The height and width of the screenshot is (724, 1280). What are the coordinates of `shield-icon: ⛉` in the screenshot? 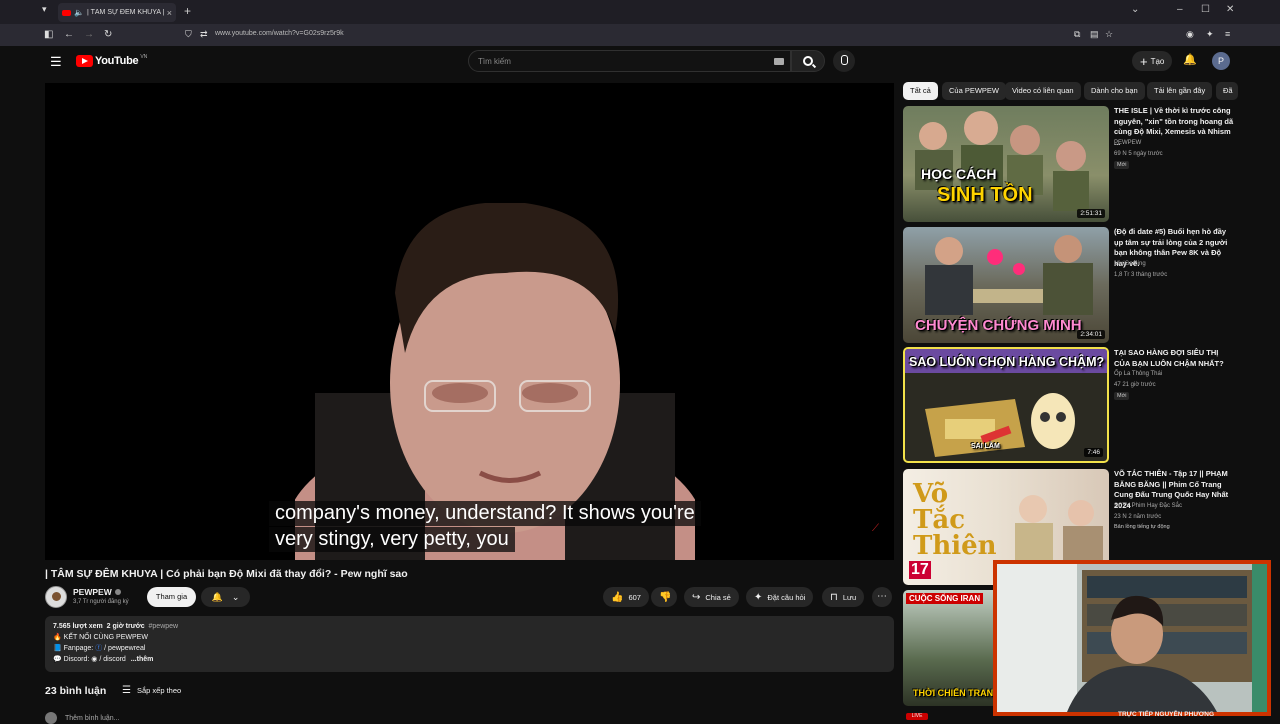 It's located at (188, 34).